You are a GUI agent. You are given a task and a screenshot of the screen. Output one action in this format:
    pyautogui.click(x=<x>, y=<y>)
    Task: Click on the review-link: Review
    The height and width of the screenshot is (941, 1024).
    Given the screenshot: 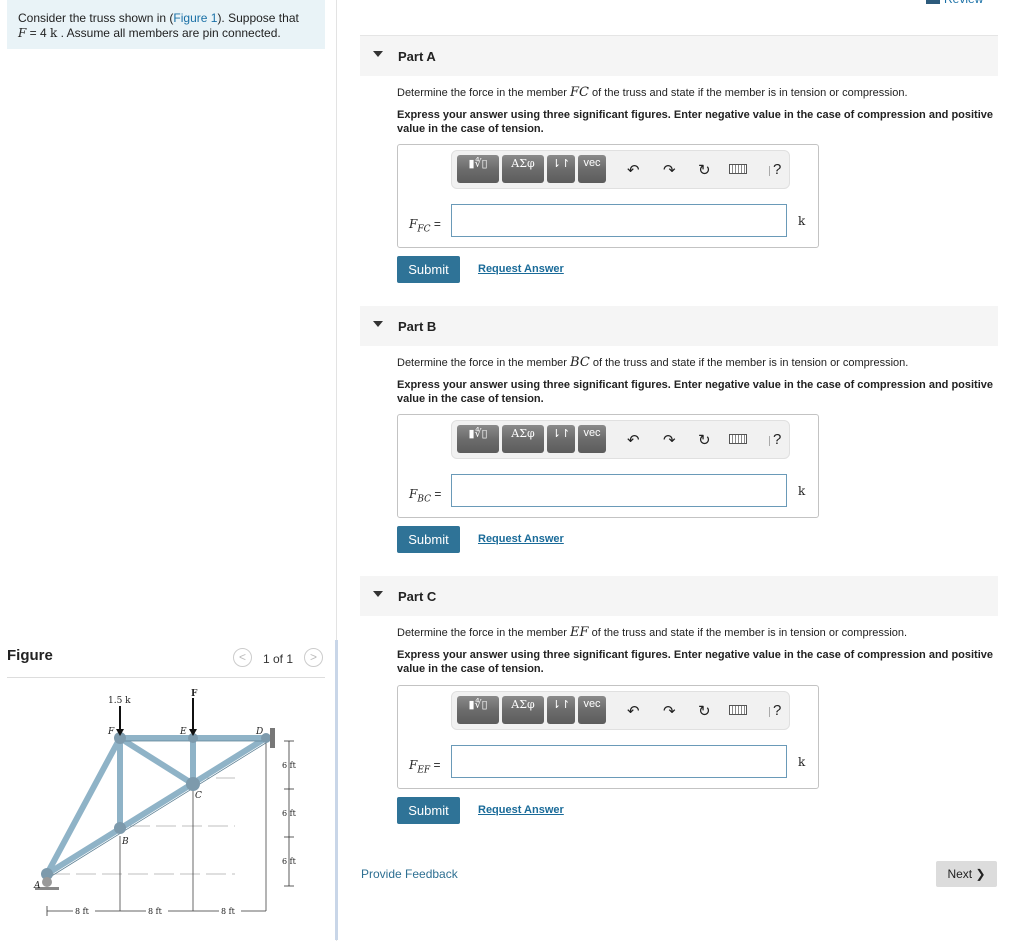 What is the action you would take?
    pyautogui.click(x=954, y=3)
    